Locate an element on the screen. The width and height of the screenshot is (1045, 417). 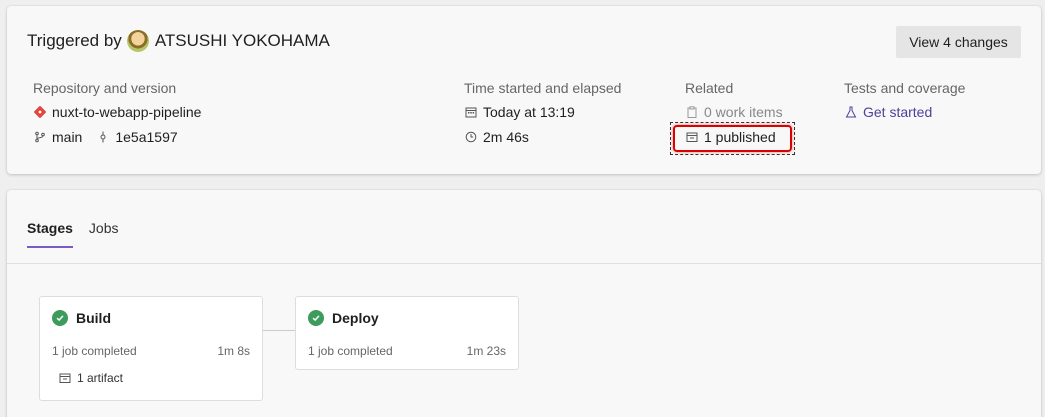
stage-meta: 1 job completed 1m 23s is located at coordinates (407, 351).